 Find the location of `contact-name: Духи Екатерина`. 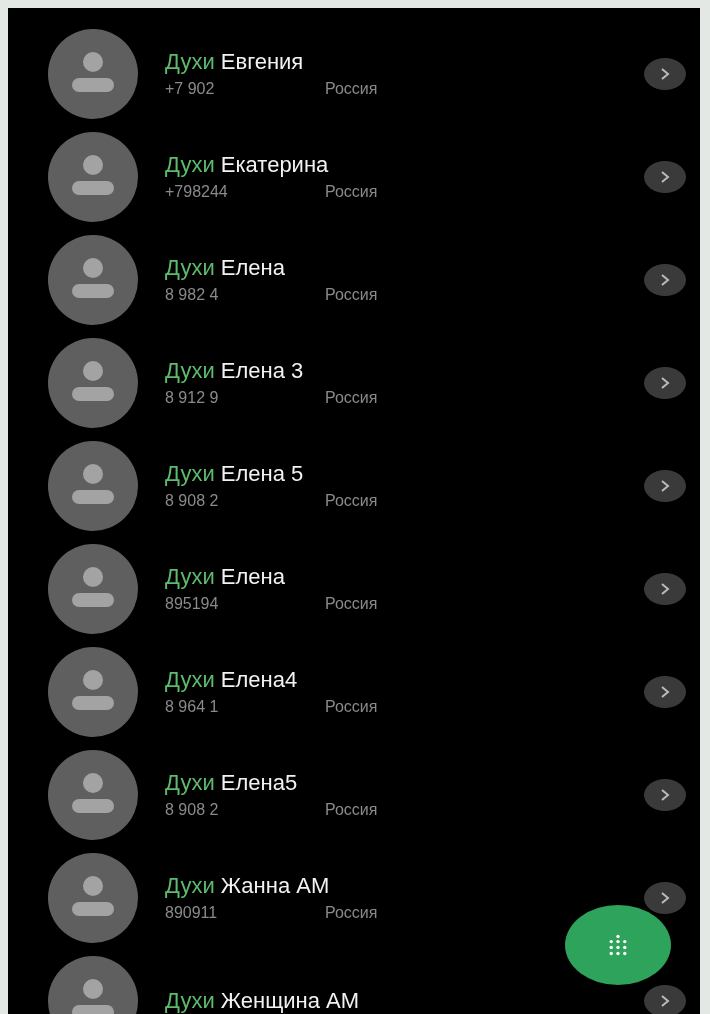

contact-name: Духи Екатерина is located at coordinates (247, 164).